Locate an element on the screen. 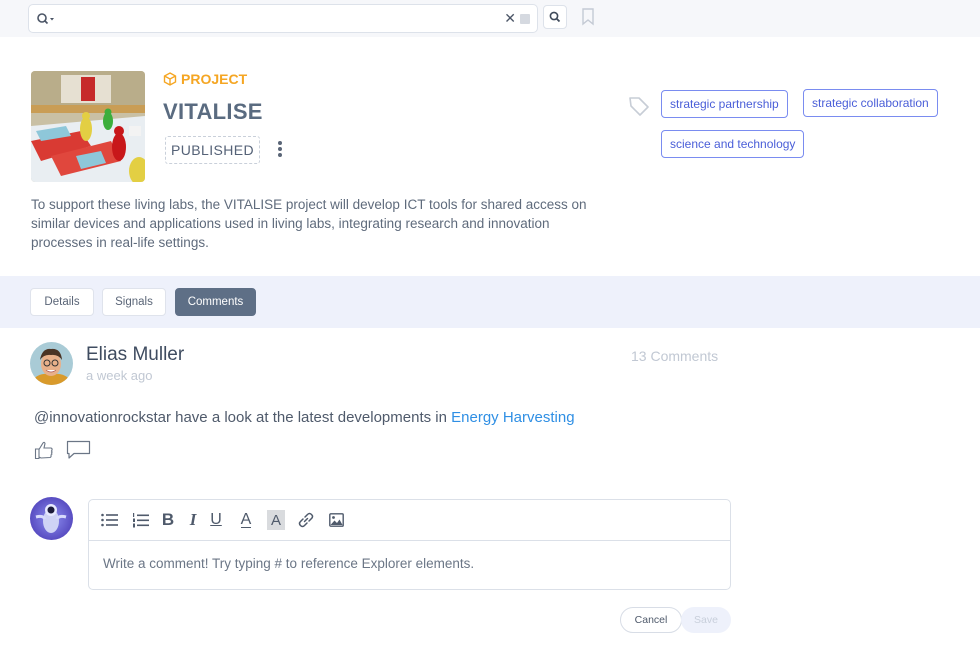 The image size is (980, 651). project-title: VITALISE is located at coordinates (213, 111).